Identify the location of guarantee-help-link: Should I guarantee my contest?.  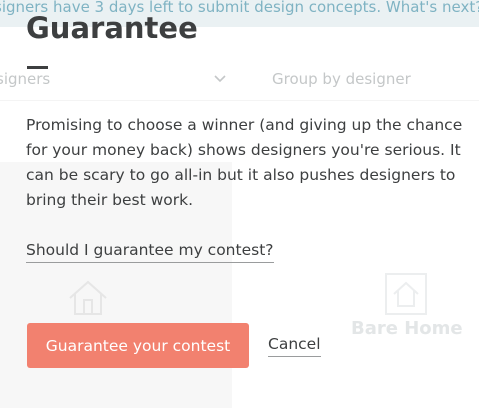
(150, 251).